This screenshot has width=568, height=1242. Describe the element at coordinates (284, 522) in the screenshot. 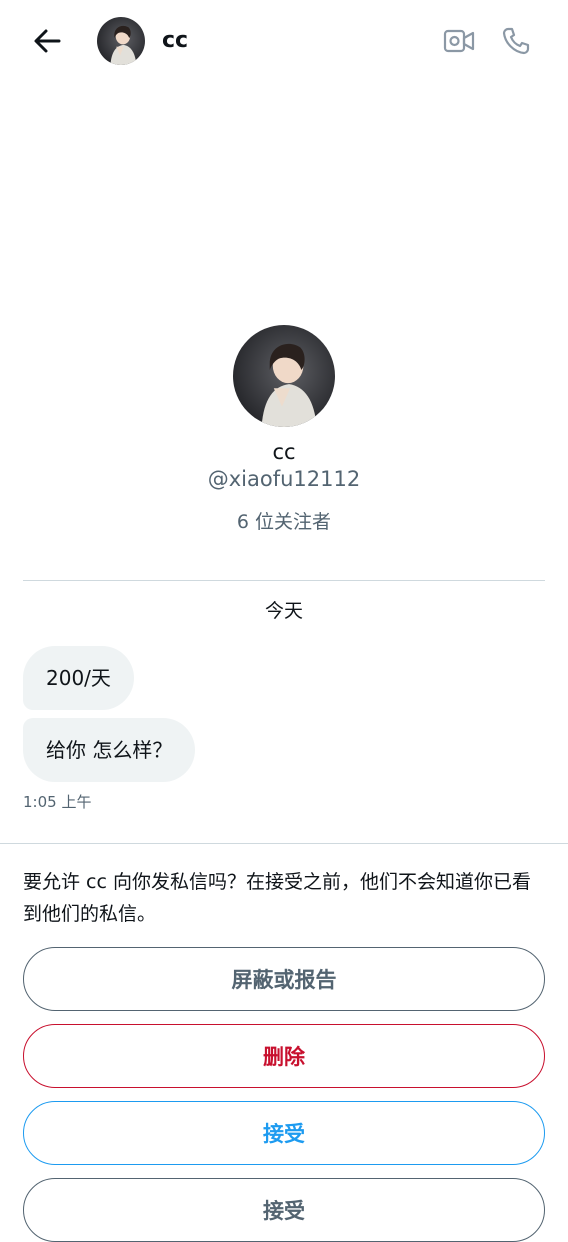

I see `follower-count: 6 位关注者` at that location.